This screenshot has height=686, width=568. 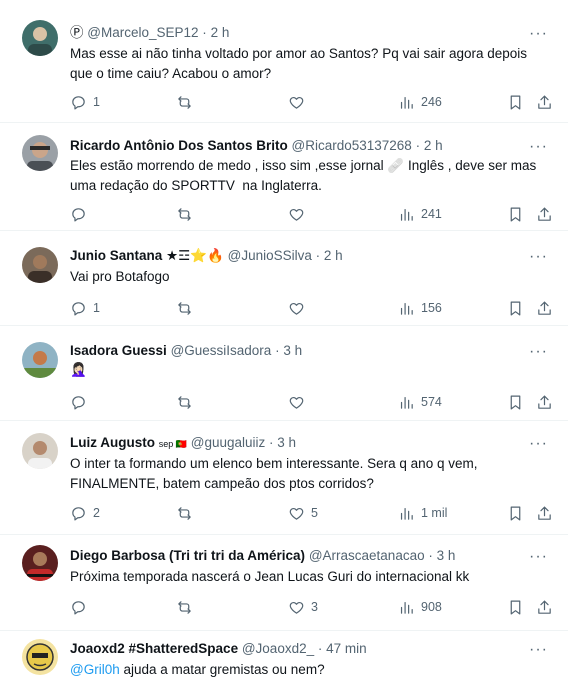 What do you see at coordinates (303, 607) in the screenshot?
I see `like-button: 3` at bounding box center [303, 607].